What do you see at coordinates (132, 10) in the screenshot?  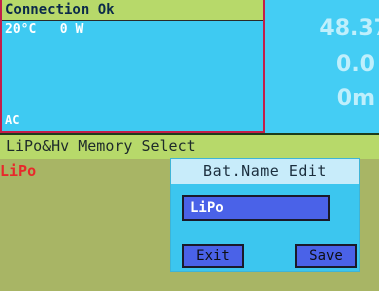 I see `connection-status: Connection Ok` at bounding box center [132, 10].